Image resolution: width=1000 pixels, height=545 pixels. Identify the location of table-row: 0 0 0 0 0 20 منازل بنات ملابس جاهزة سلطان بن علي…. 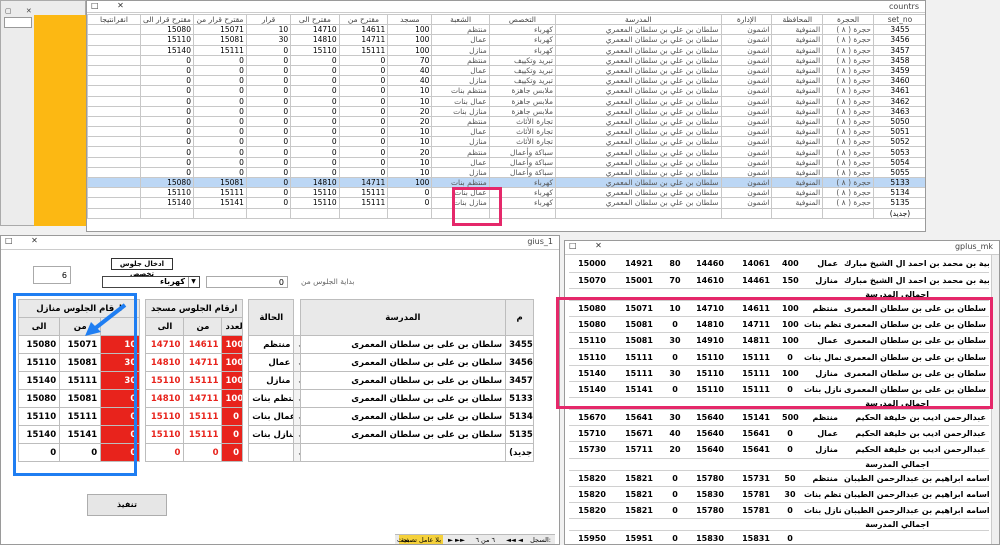
(506, 111).